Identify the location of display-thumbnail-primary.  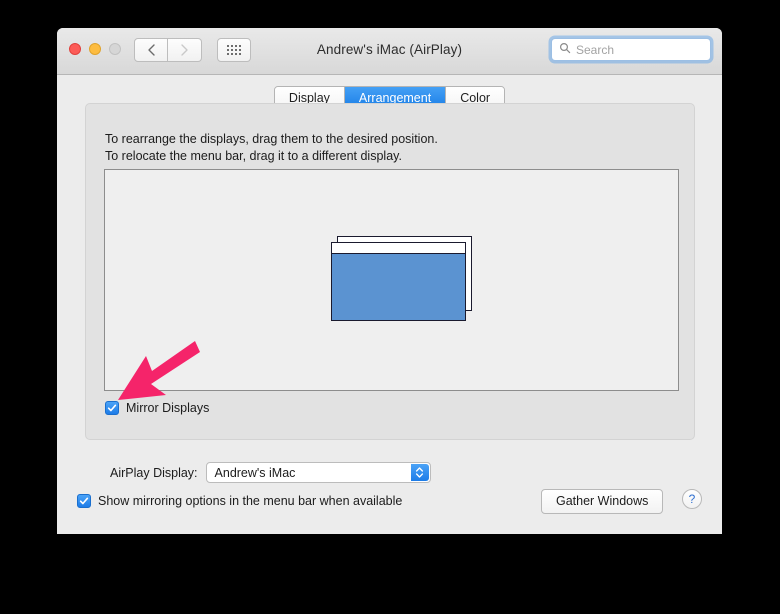
(398, 281).